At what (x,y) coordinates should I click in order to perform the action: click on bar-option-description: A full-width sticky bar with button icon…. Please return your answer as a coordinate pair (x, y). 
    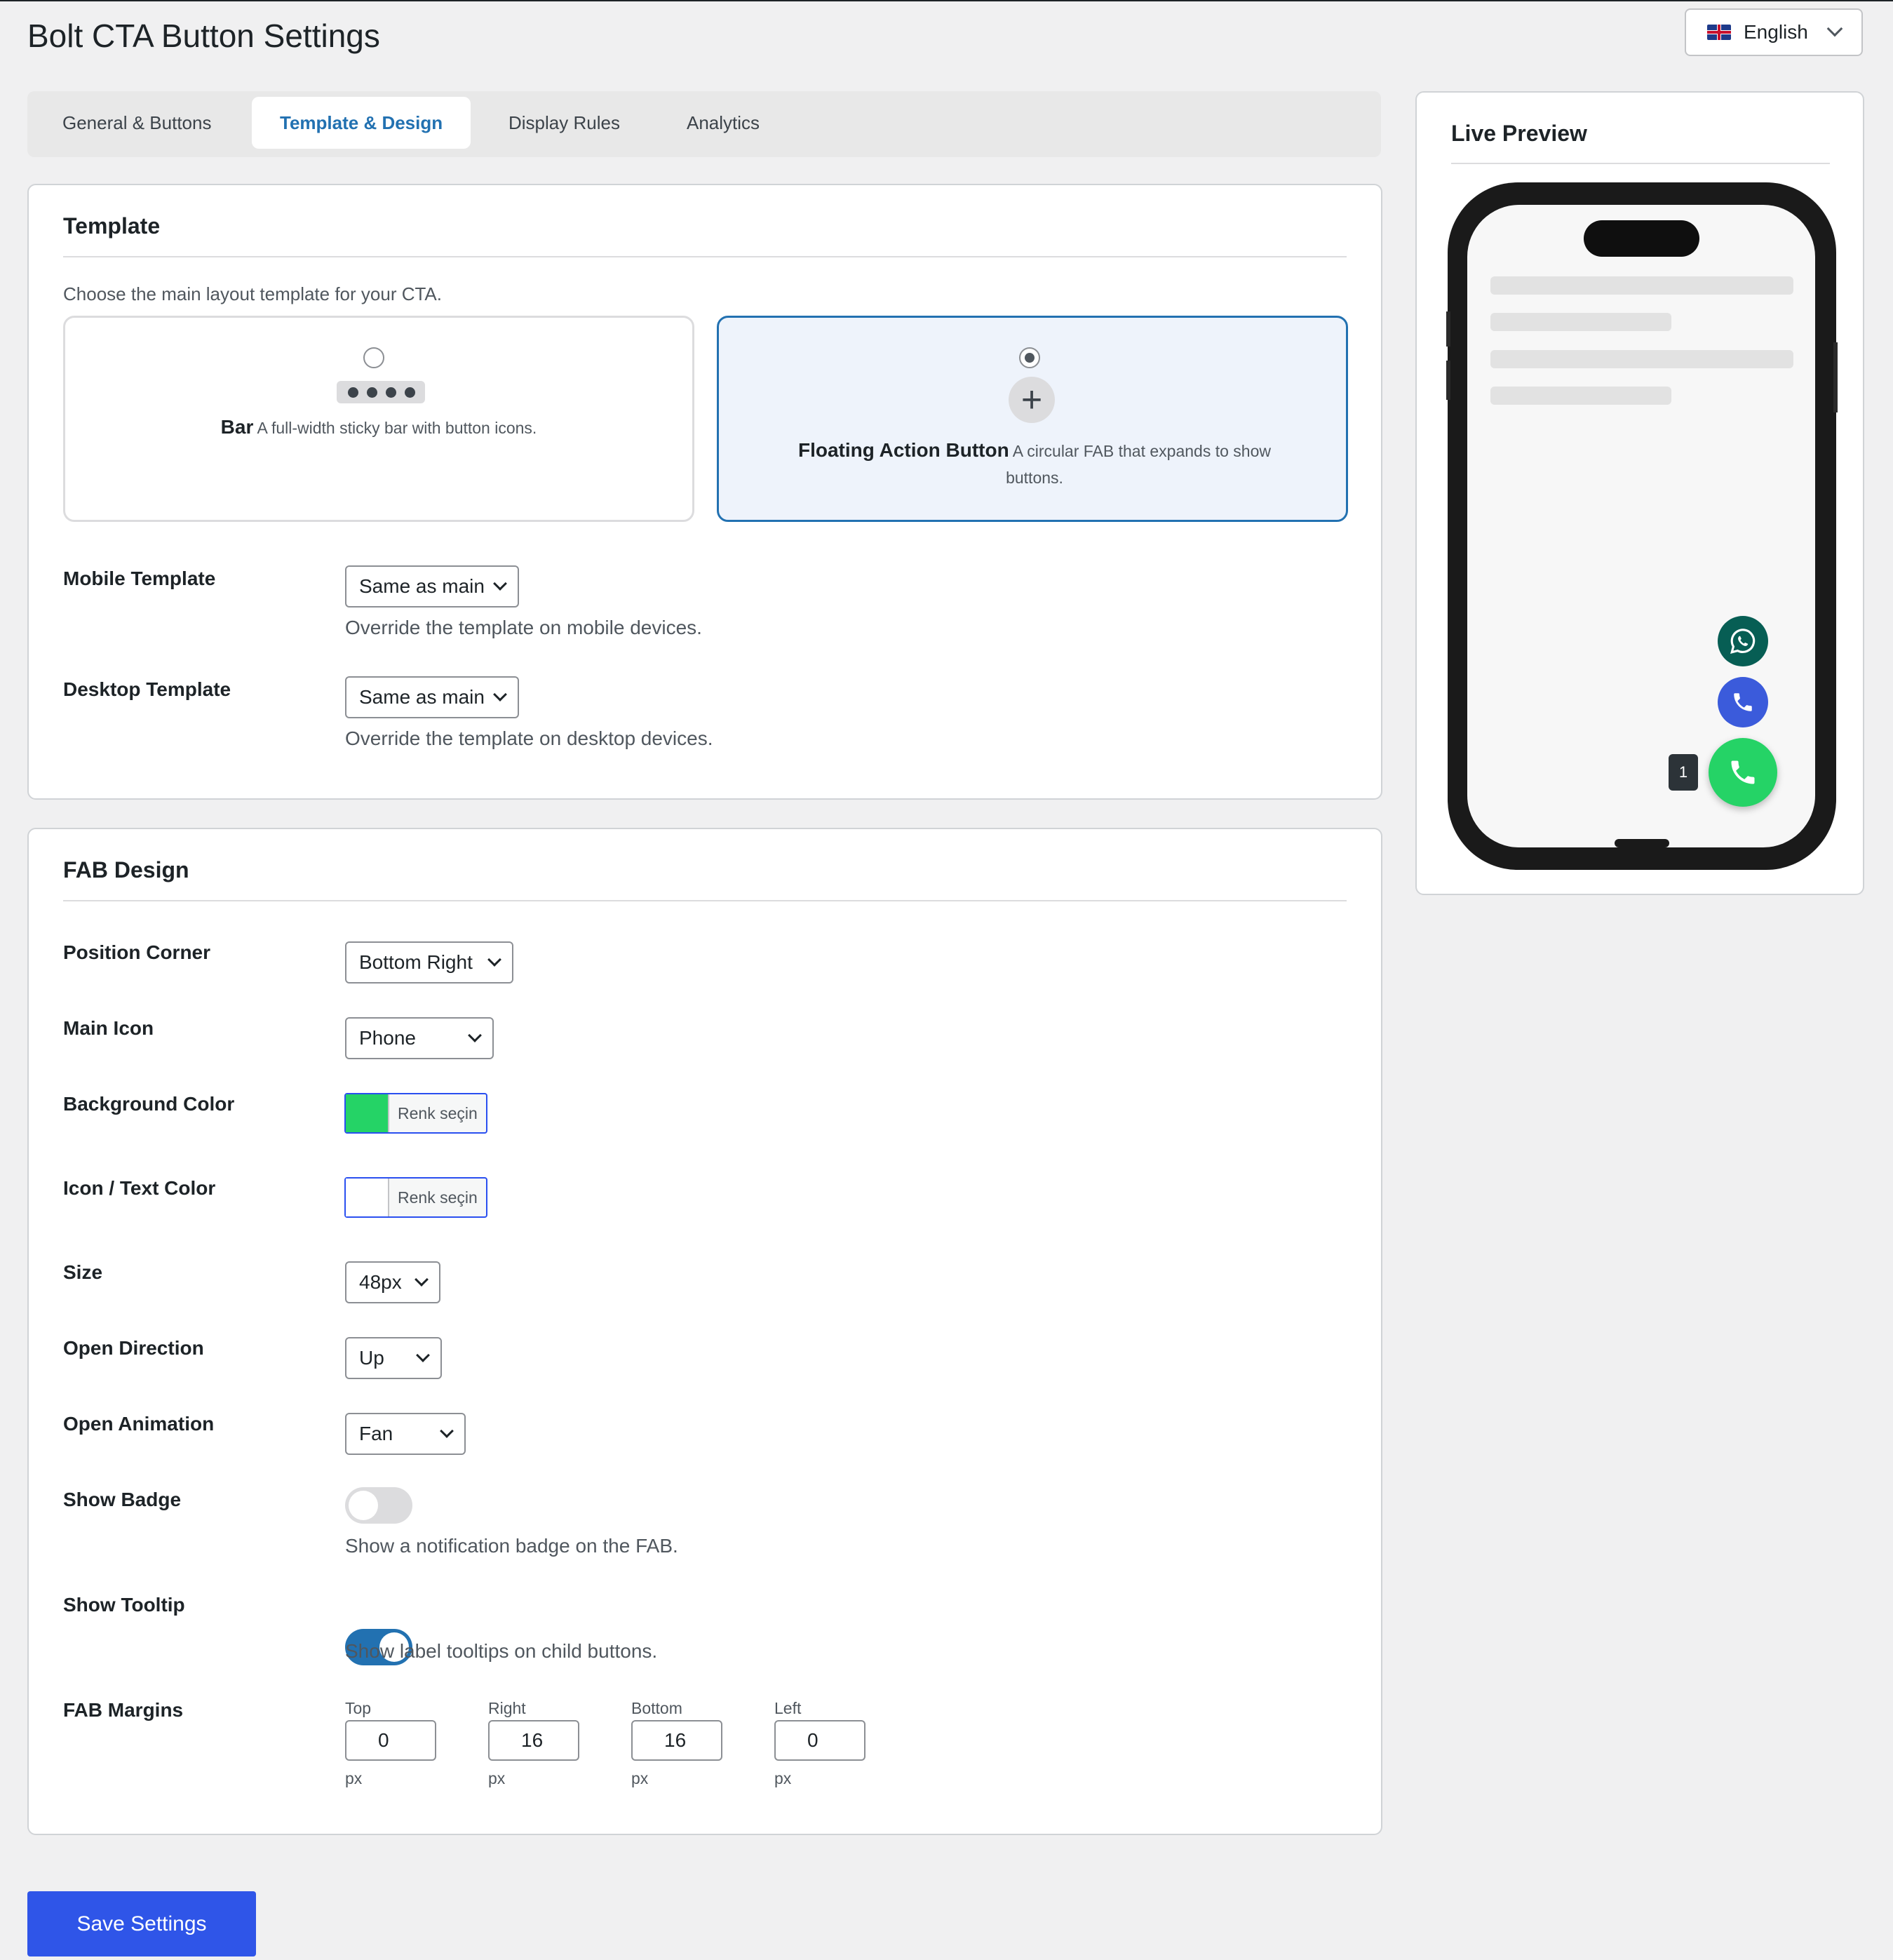
    Looking at the image, I should click on (397, 428).